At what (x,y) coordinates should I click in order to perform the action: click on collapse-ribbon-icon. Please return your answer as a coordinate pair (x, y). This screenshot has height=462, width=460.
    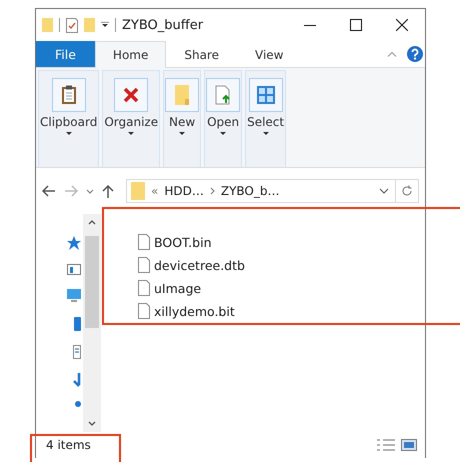
    Looking at the image, I should click on (392, 54).